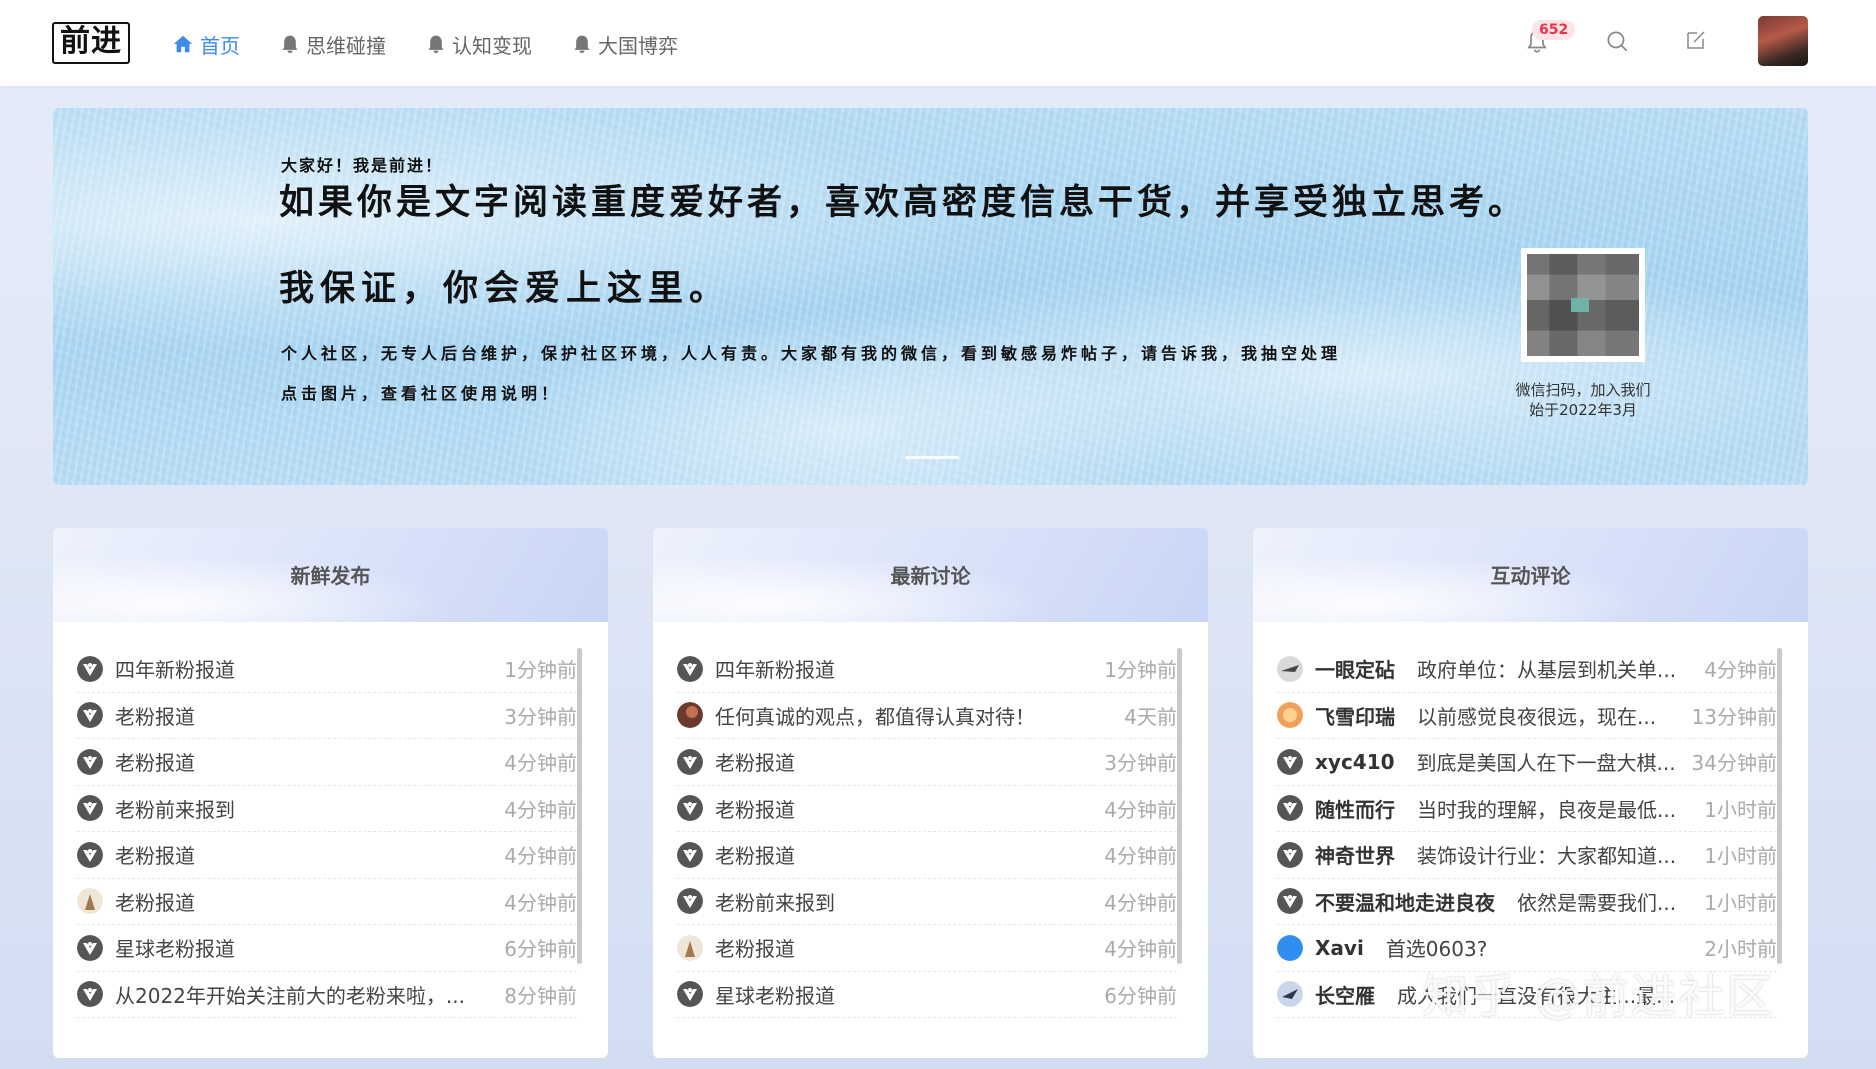  I want to click on list-item: 不要温和地走进良夜 依然是需要我们... 1小时前, so click(1527, 902).